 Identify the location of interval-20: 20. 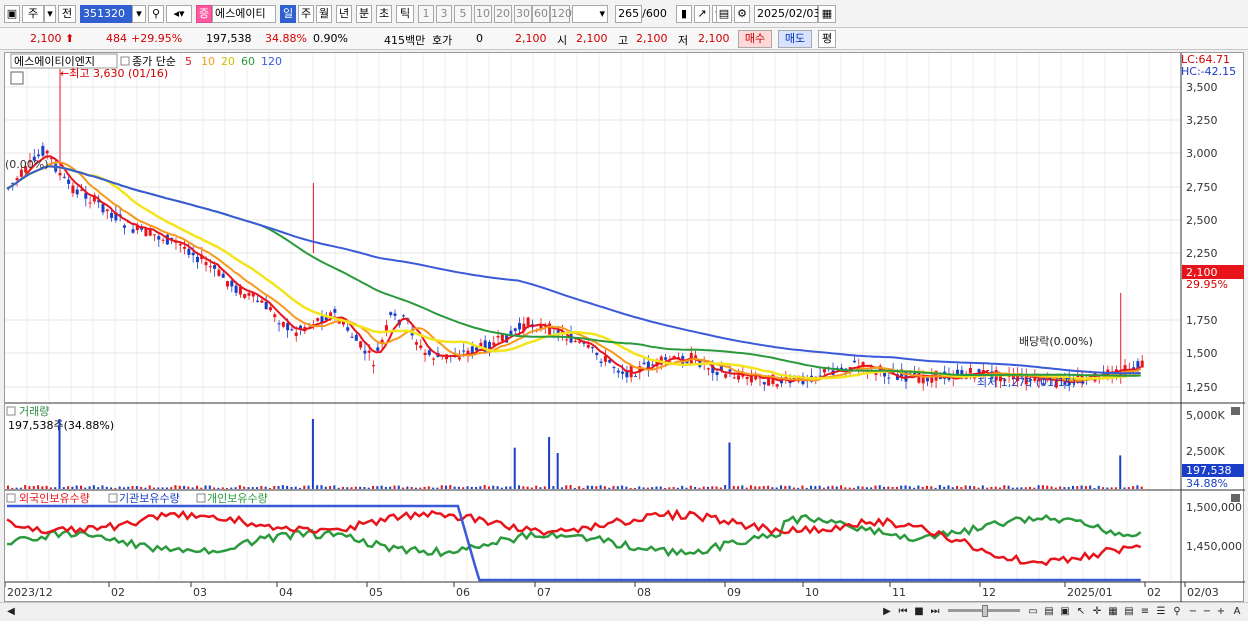
(503, 14).